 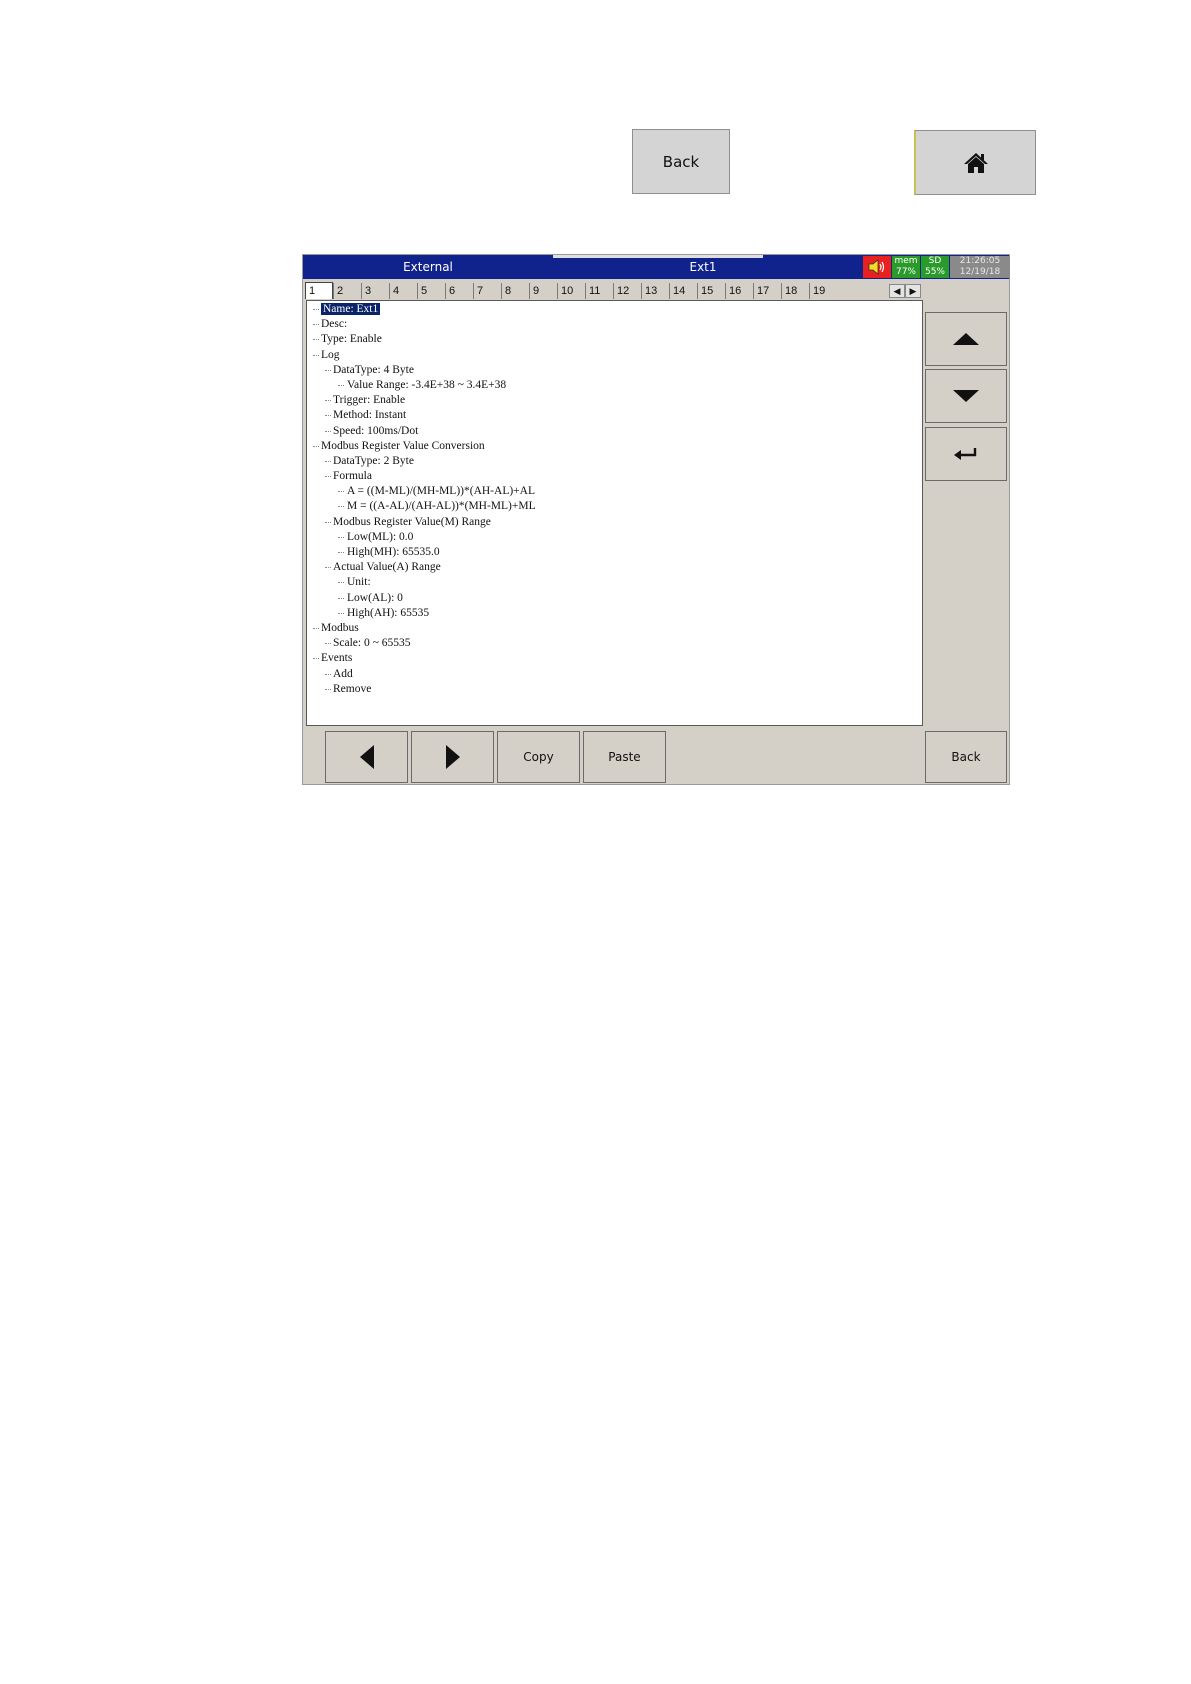 What do you see at coordinates (627, 291) in the screenshot?
I see `tab-12: 12` at bounding box center [627, 291].